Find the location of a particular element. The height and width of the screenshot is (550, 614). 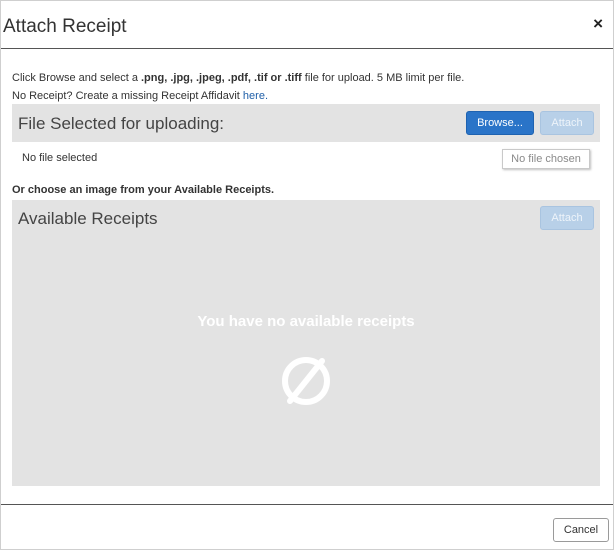

instructions-suffix: file for upload. 5 MB limit per file. is located at coordinates (383, 78).